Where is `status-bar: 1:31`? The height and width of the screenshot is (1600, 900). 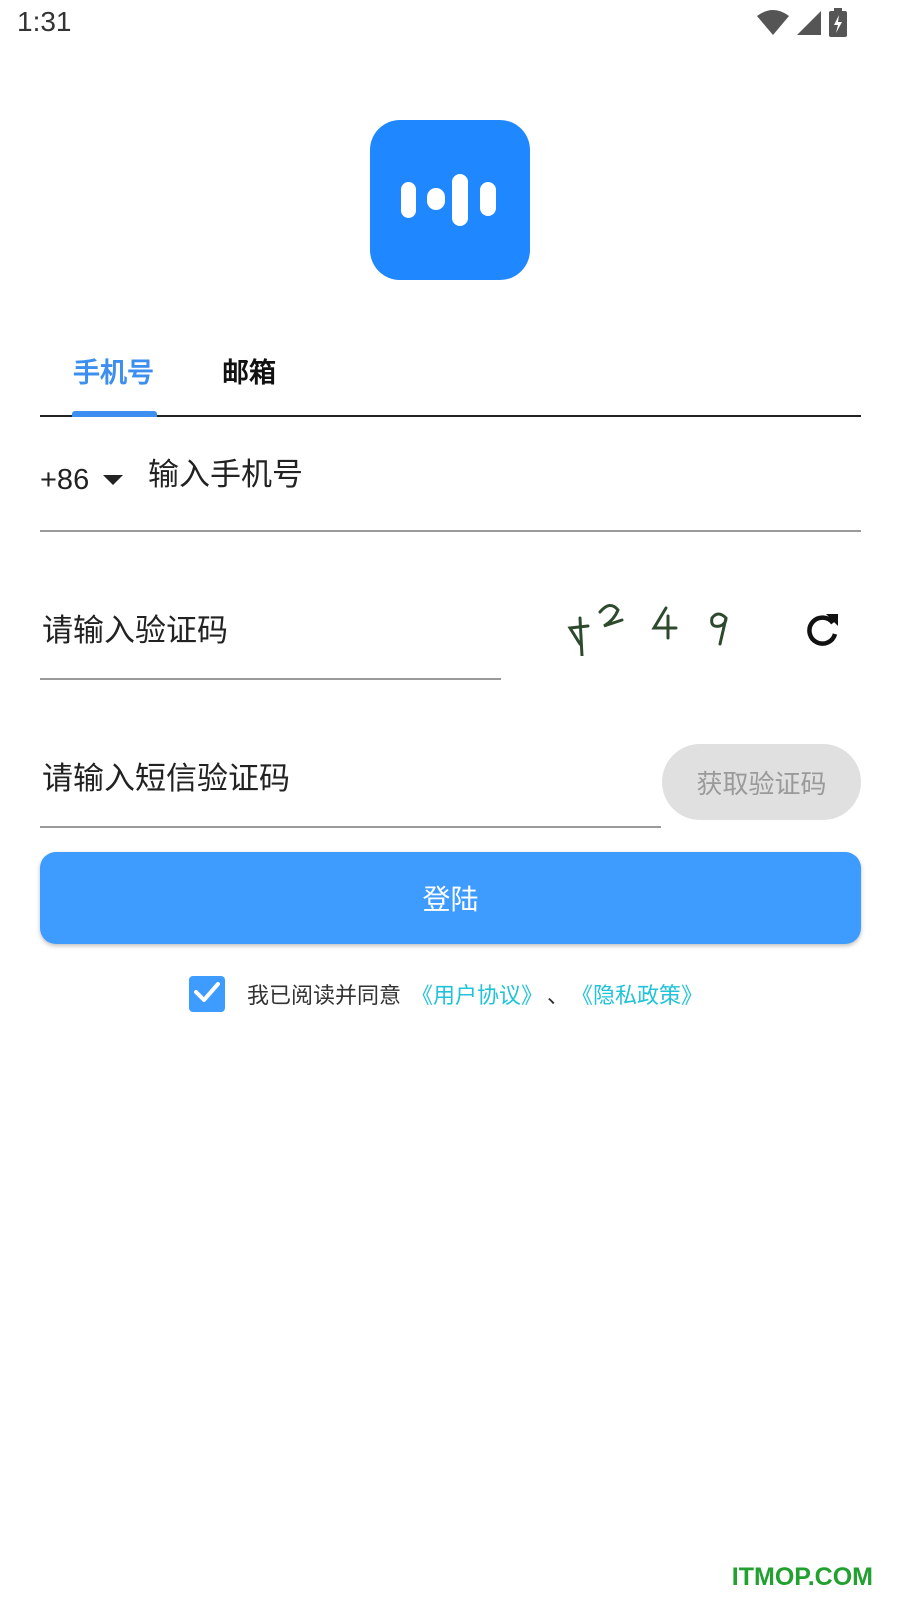
status-bar: 1:31 is located at coordinates (450, 25).